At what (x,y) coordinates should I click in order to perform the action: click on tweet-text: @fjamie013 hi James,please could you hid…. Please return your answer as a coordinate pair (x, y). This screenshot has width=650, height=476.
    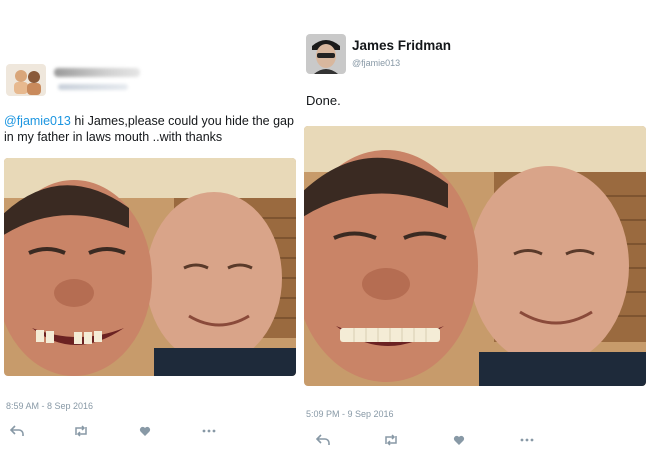
    Looking at the image, I should click on (150, 129).